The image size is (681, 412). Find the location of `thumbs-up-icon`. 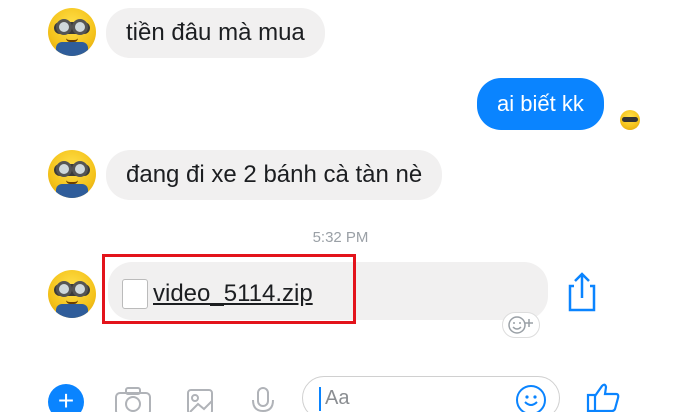

thumbs-up-icon is located at coordinates (603, 397).